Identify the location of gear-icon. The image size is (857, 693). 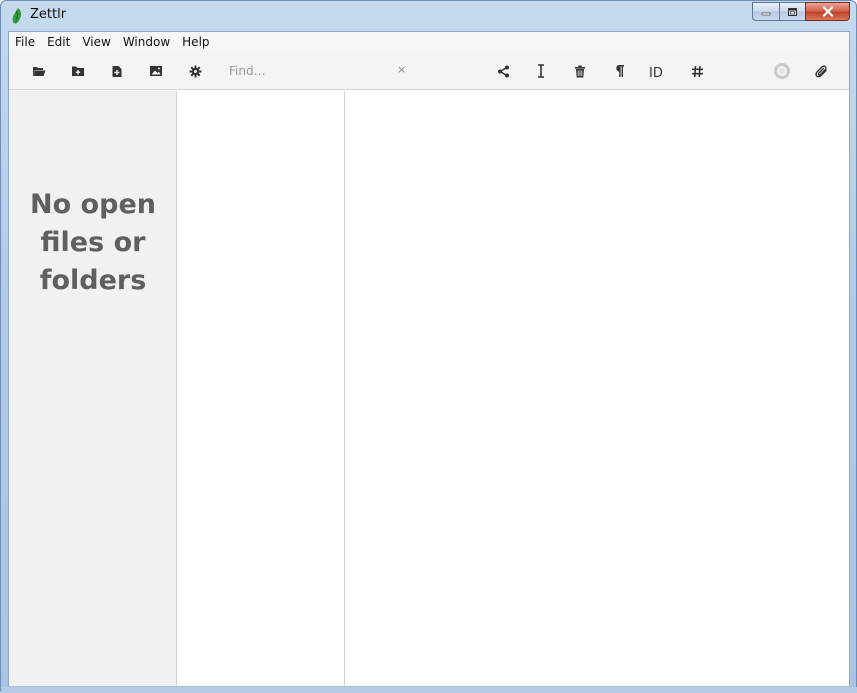
(195, 71).